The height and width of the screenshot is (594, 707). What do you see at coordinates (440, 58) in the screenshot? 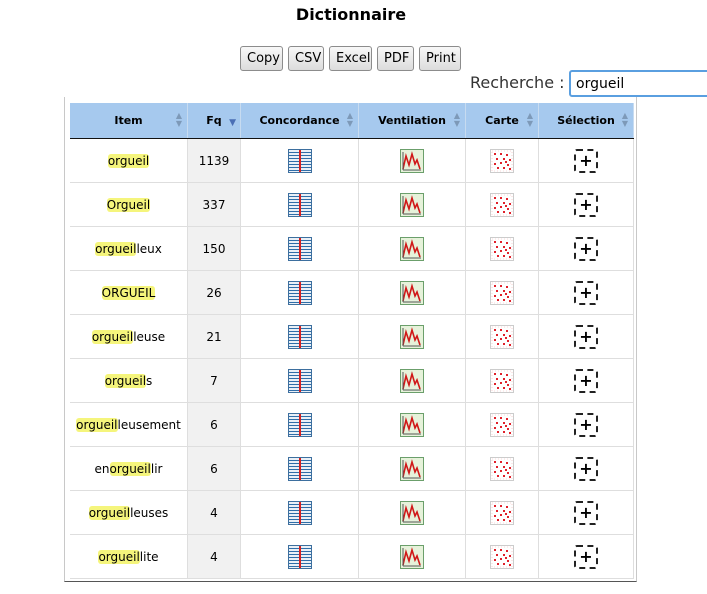
I see `print-button: Print` at bounding box center [440, 58].